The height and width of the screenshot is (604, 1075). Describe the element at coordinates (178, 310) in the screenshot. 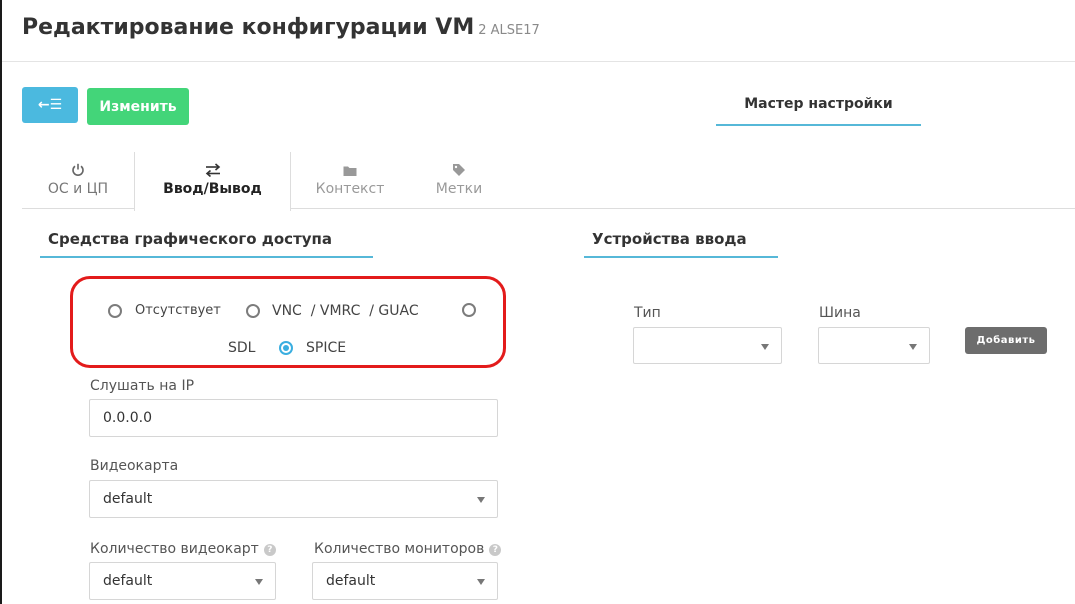

I see `radio-none-label: Отсутствует` at that location.